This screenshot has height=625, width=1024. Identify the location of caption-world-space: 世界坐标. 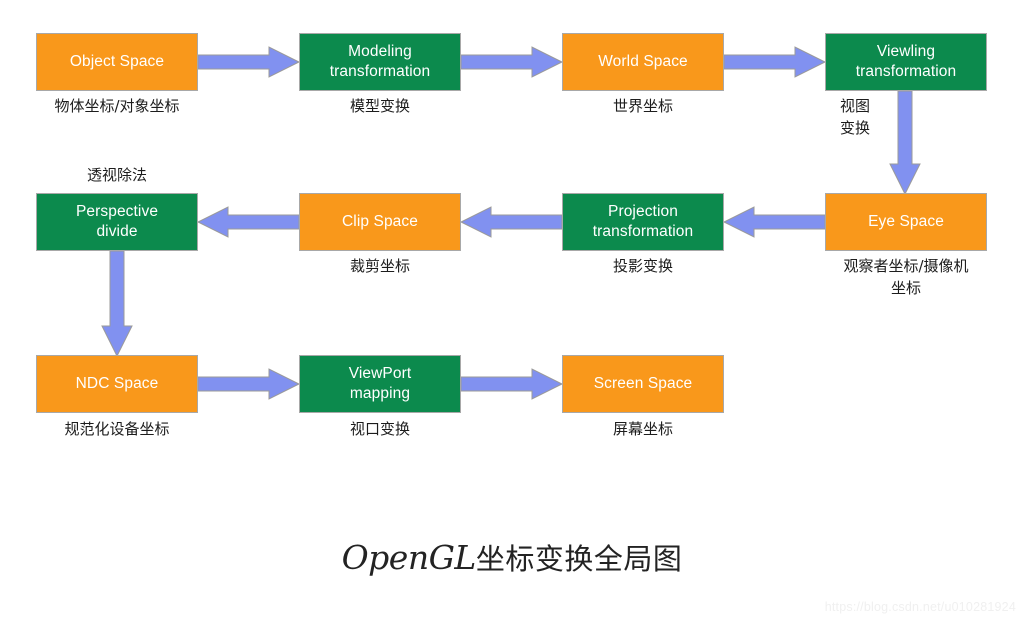
(642, 106).